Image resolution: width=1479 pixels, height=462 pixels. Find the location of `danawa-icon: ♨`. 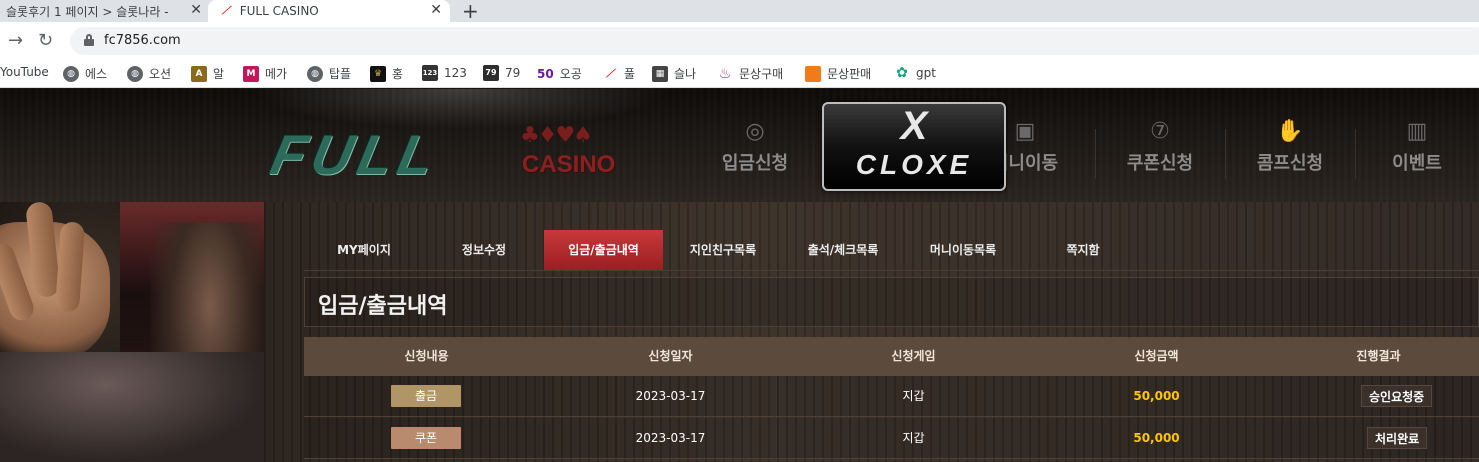

danawa-icon: ♨ is located at coordinates (725, 73).